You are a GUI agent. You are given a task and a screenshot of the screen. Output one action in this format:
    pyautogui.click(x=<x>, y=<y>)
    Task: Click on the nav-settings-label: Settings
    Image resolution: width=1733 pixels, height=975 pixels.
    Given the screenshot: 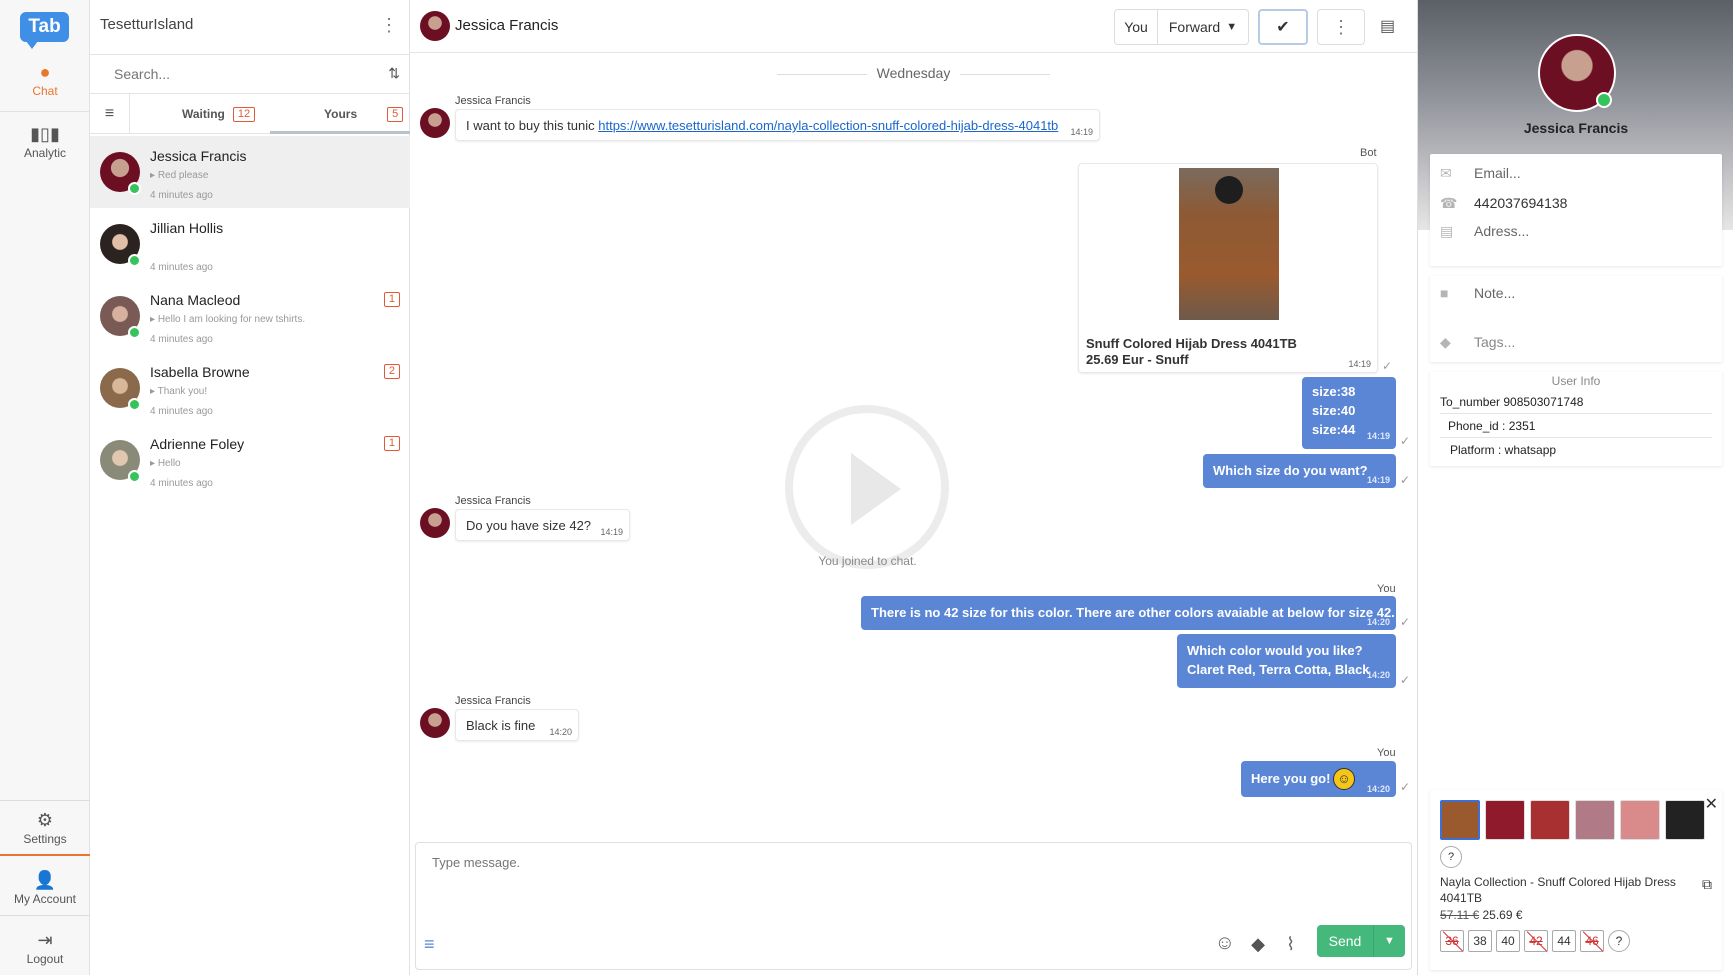 What is the action you would take?
    pyautogui.click(x=45, y=838)
    